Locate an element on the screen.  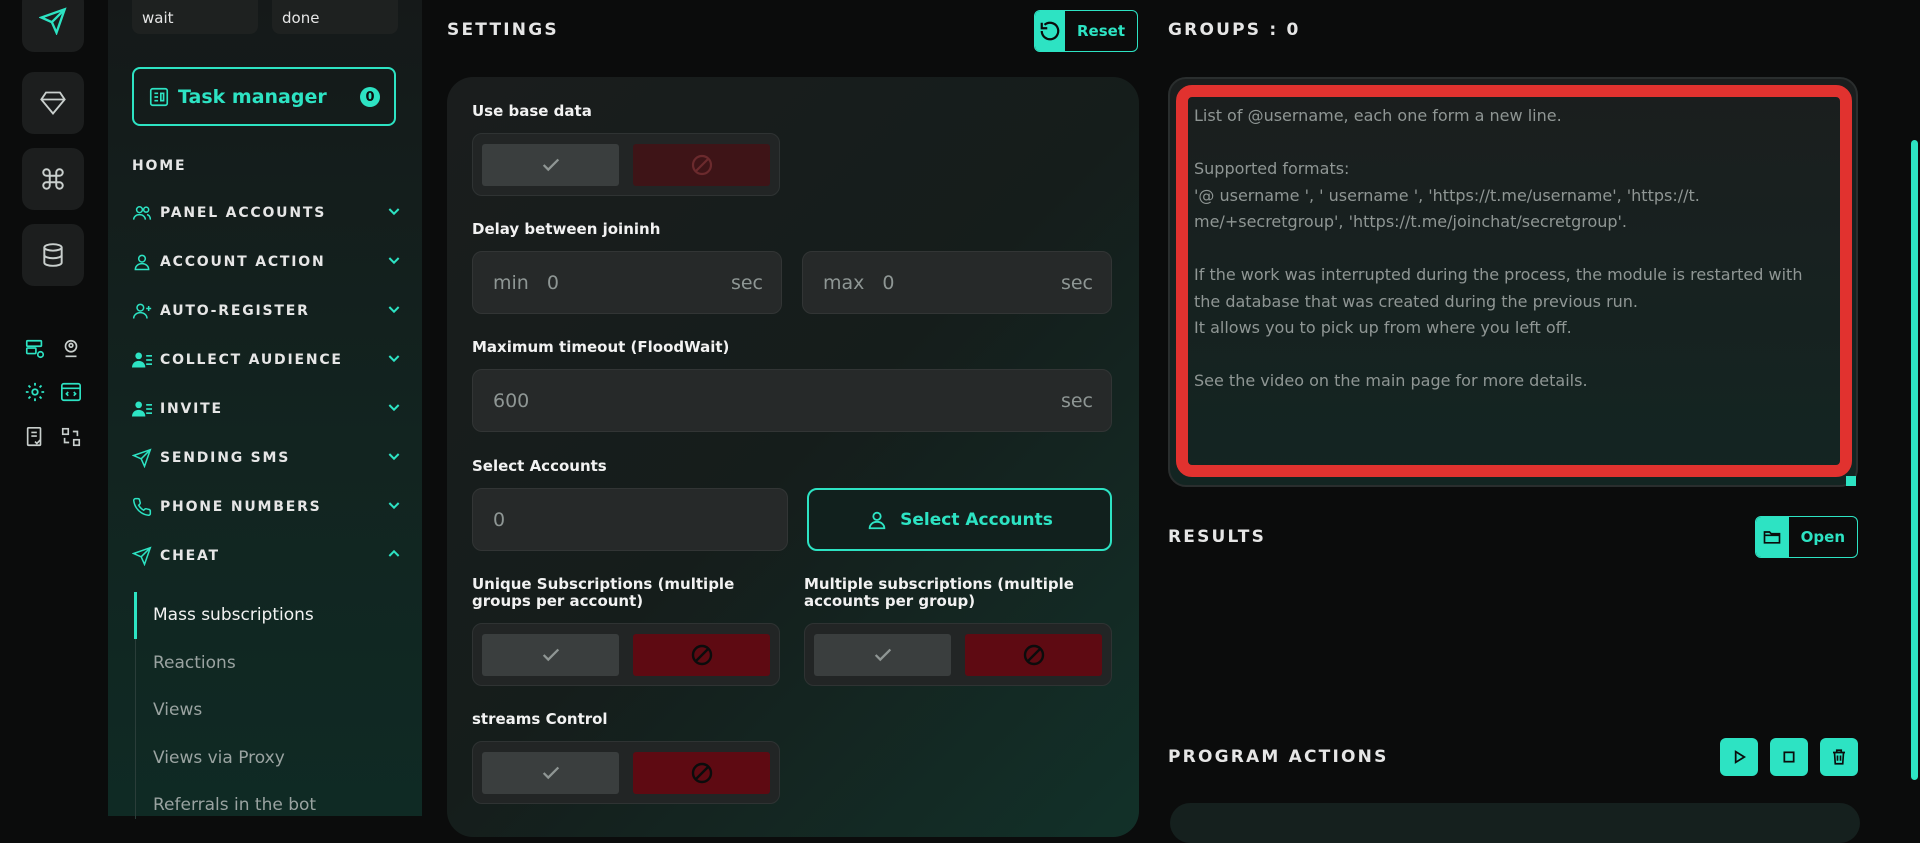
sub-item-views-proxy: Views via Proxy is located at coordinates (219, 758).